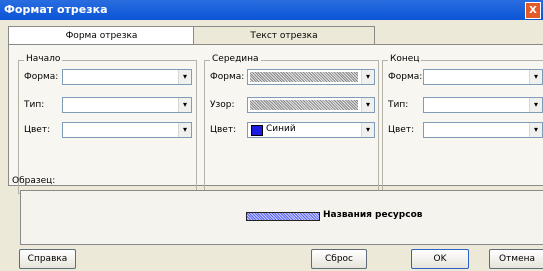  I want to click on start-color-label: Цвет:, so click(37, 130).